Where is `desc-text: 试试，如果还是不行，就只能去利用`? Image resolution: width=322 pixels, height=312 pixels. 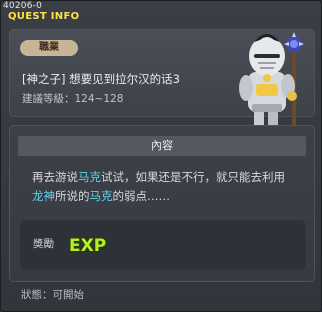
desc-text: 试试，如果还是不行，就只能去利用 is located at coordinates (193, 177).